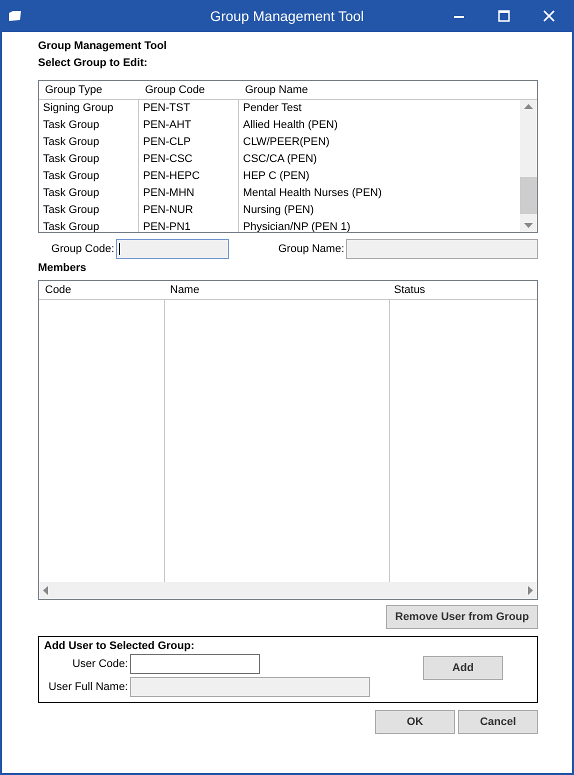  Describe the element at coordinates (189, 210) in the screenshot. I see `table-cell: PEN-NUR` at that location.